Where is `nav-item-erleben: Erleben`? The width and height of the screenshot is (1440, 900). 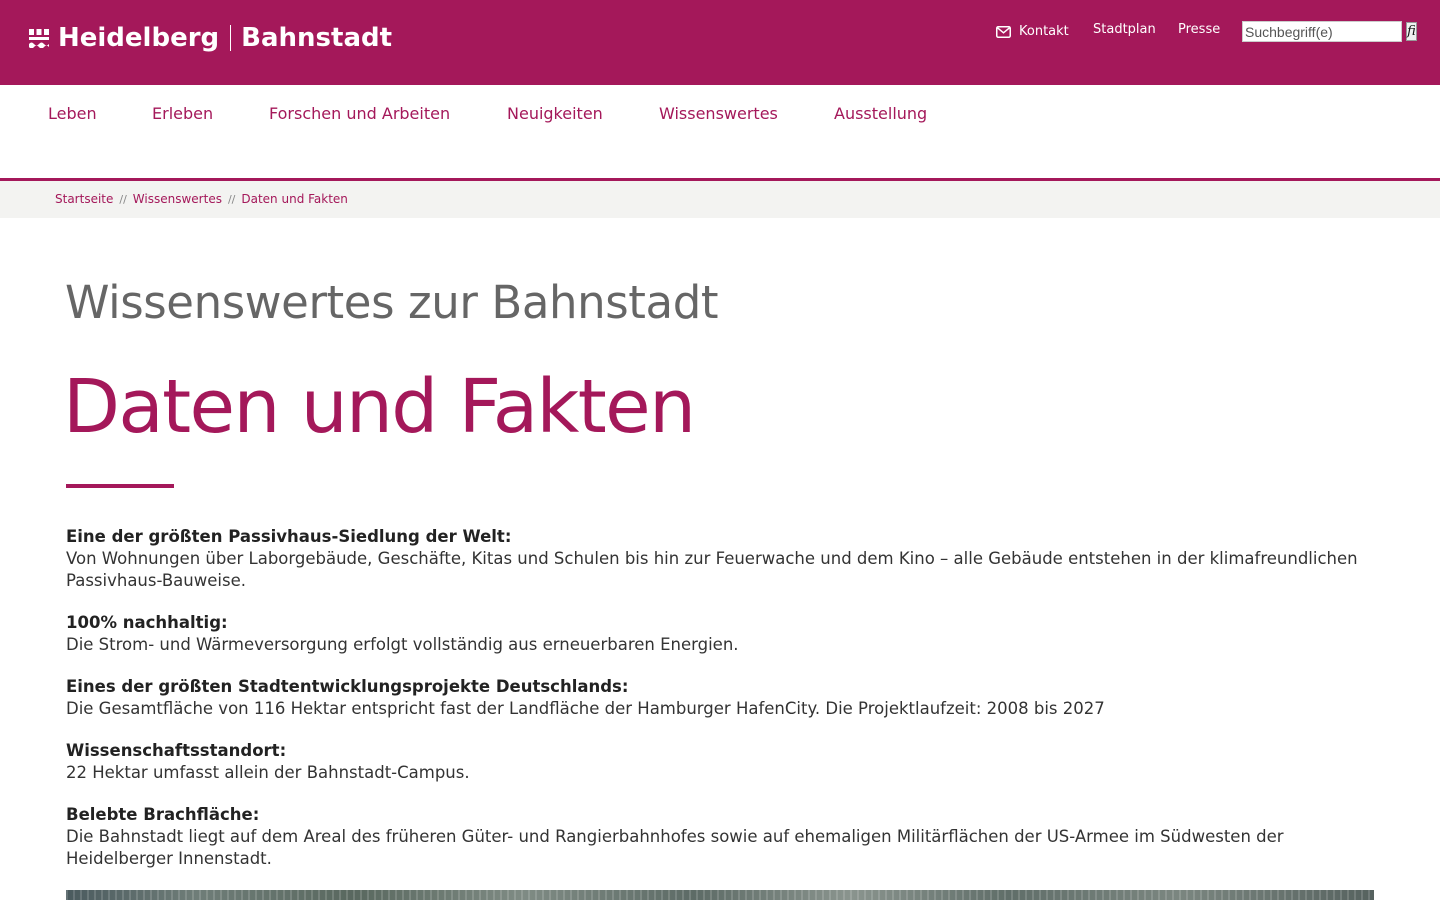 nav-item-erleben: Erleben is located at coordinates (182, 114).